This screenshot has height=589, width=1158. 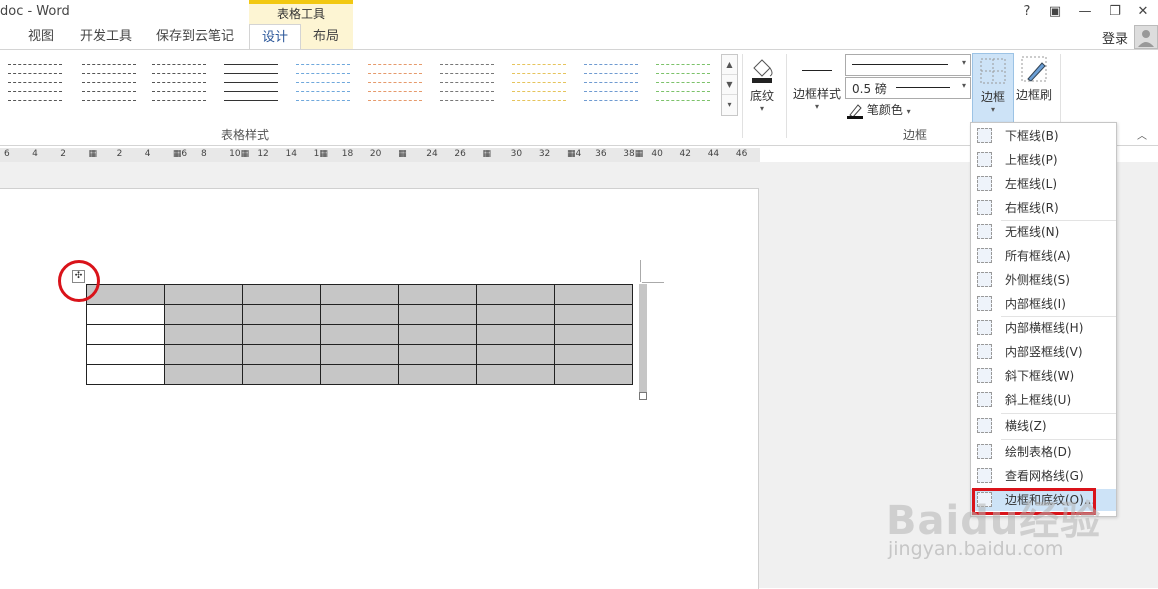 I want to click on menu-item-no-border: 无框线(N), so click(x=1043, y=232).